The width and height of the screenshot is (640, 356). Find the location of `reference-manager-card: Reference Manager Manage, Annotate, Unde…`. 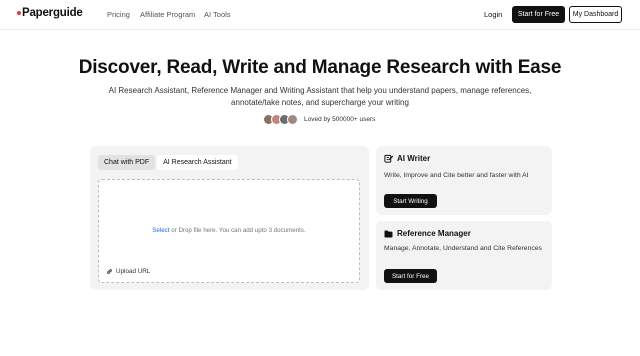

reference-manager-card: Reference Manager Manage, Annotate, Unde… is located at coordinates (464, 255).